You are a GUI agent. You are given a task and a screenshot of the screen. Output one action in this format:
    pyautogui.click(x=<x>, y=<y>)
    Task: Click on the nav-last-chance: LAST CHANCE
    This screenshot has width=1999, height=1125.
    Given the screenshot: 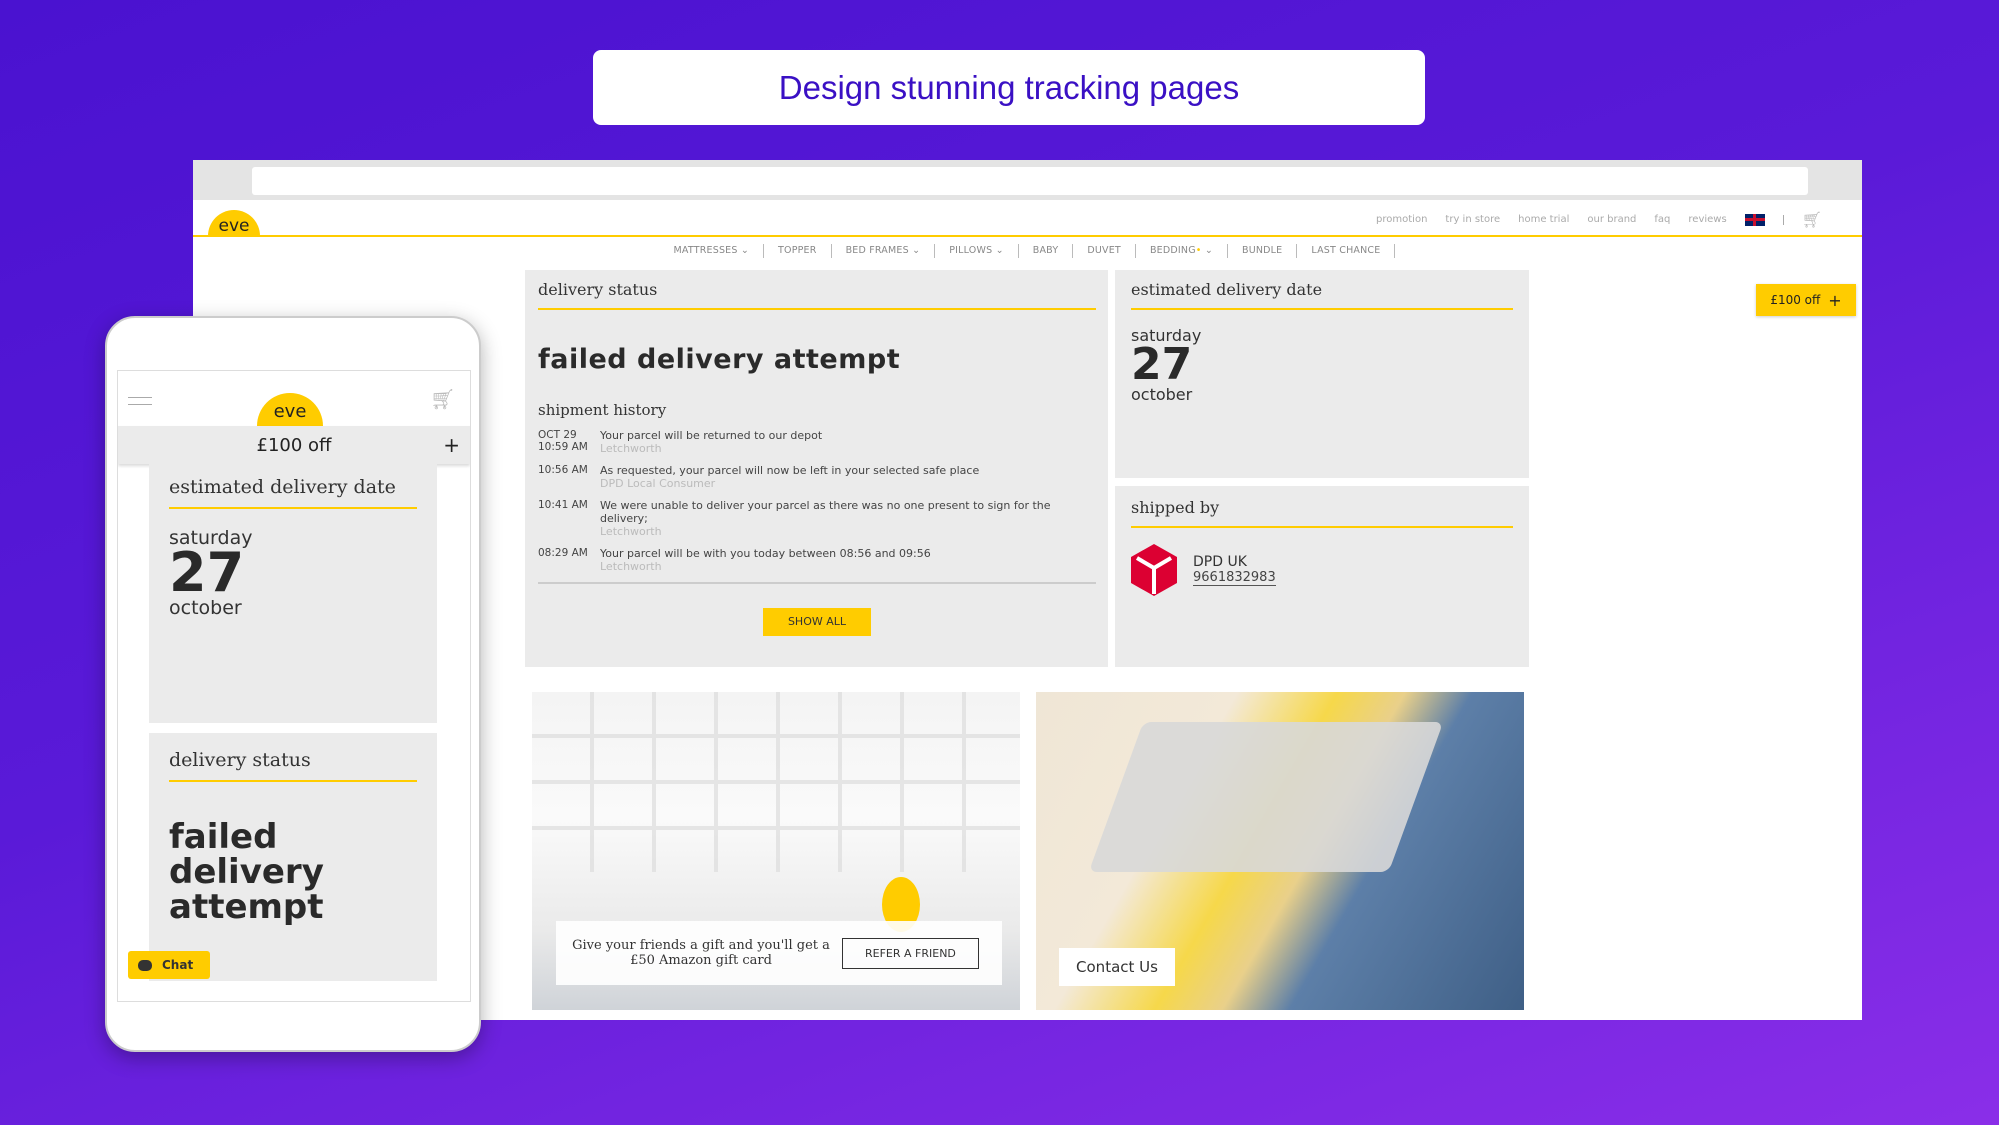 What is the action you would take?
    pyautogui.click(x=1346, y=251)
    